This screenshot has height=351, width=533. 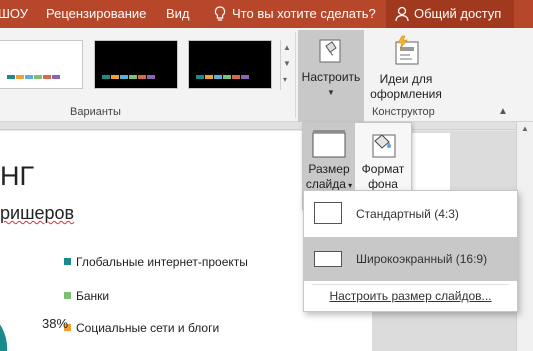 I want to click on slide-size-label-line1: Размер, so click(x=329, y=169).